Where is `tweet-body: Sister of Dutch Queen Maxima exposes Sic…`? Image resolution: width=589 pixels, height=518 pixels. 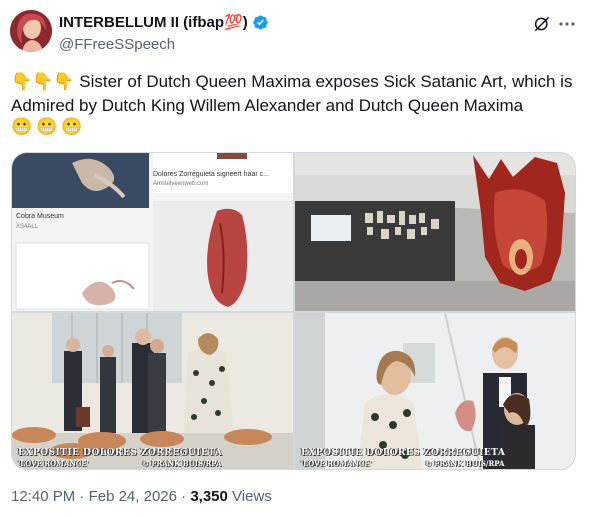
tweet-body: Sister of Dutch Queen Maxima exposes Sic… is located at coordinates (292, 93).